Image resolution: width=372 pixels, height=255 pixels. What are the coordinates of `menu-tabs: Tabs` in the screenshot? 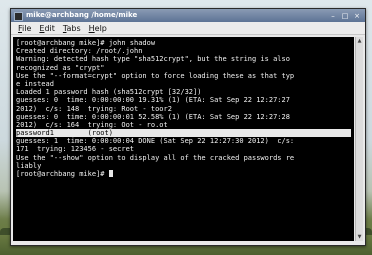 It's located at (72, 28).